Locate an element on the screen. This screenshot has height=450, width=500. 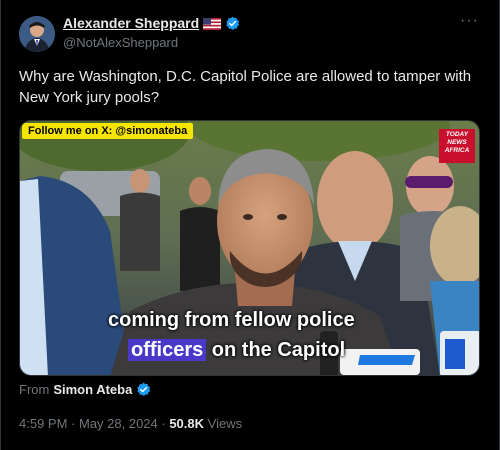
author-display-name: Alexander Sheppard is located at coordinates (131, 23).